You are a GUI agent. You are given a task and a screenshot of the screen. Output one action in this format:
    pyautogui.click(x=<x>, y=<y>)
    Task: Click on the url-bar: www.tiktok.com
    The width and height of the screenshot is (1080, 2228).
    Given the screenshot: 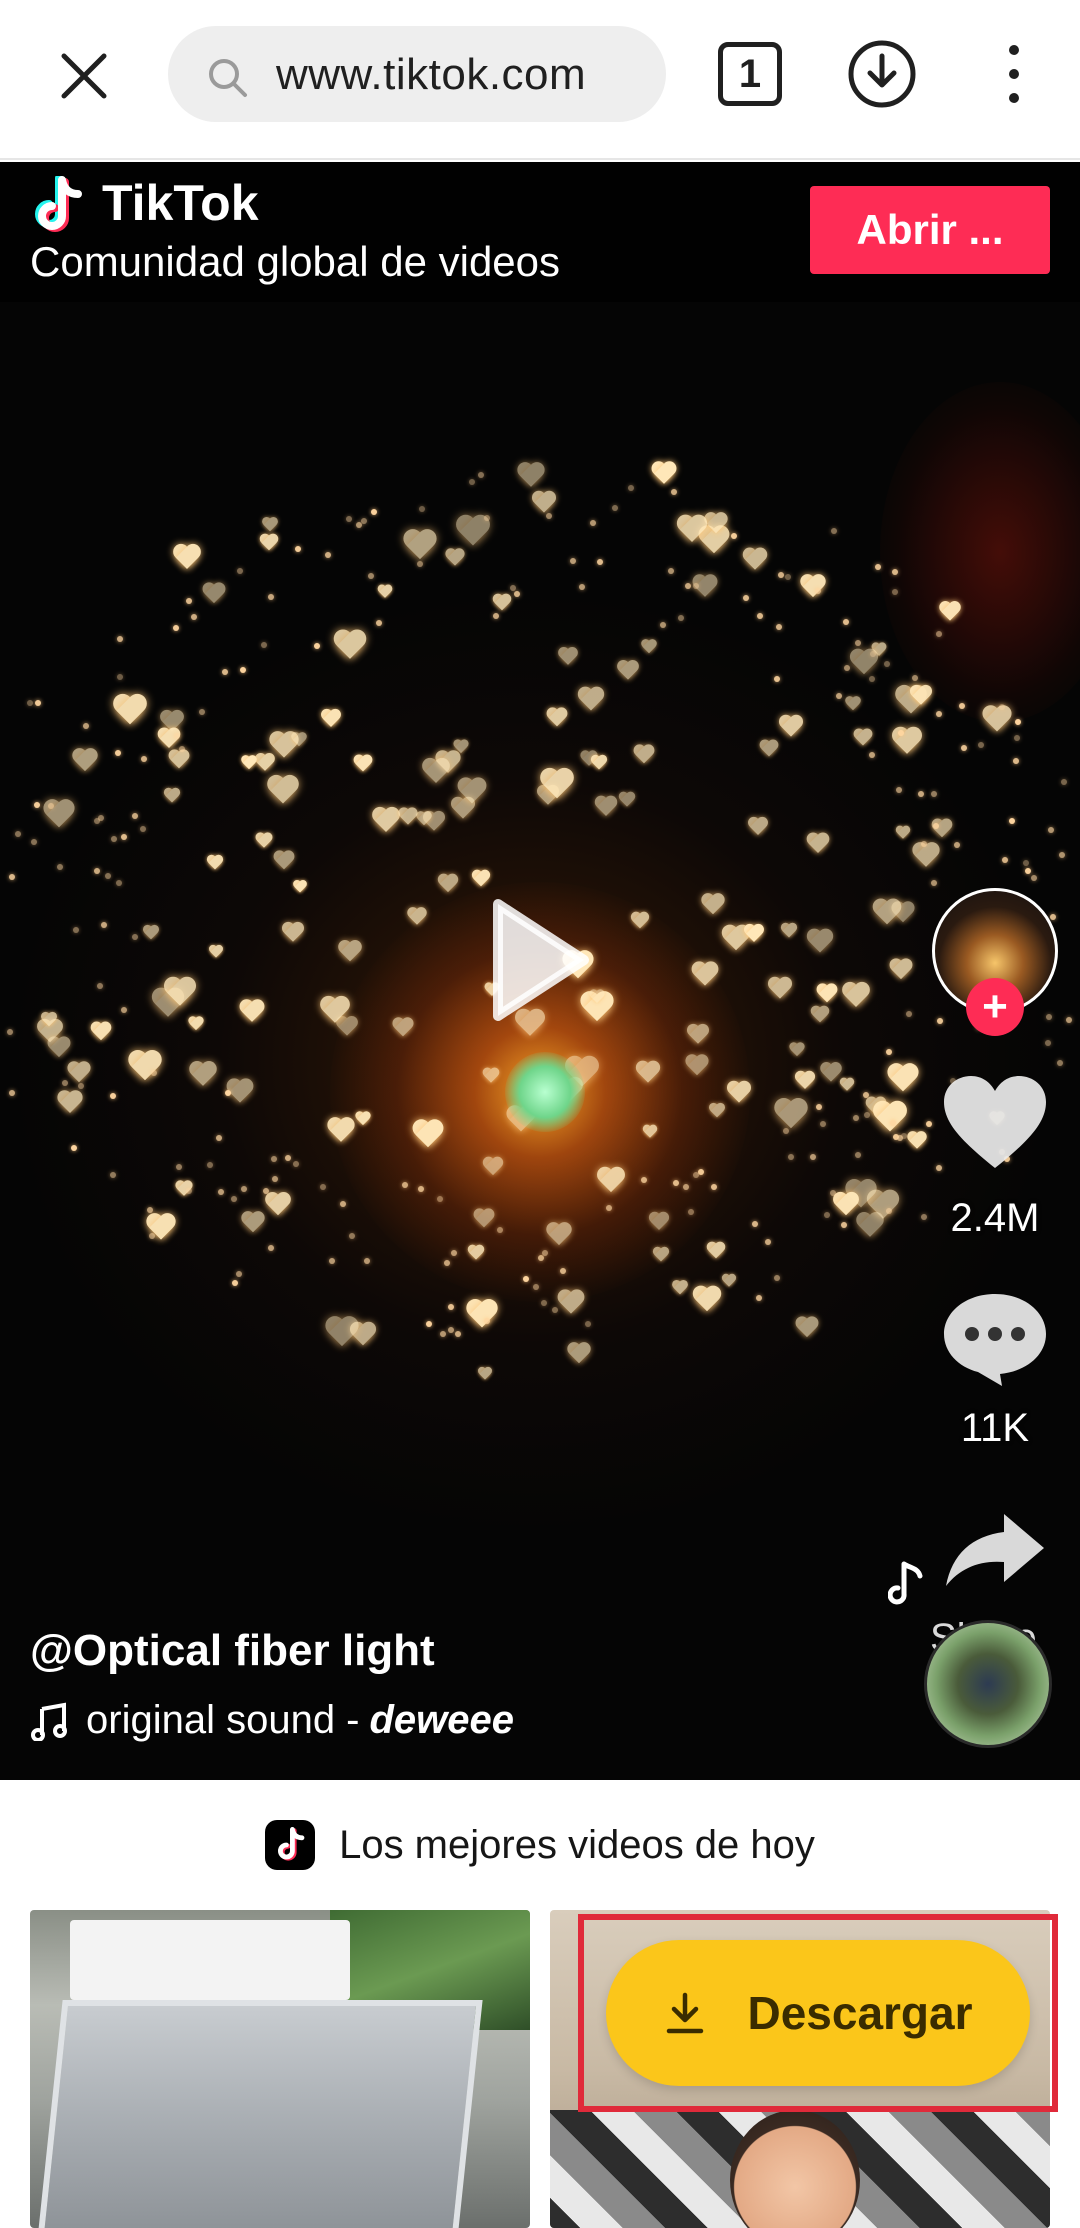 What is the action you would take?
    pyautogui.click(x=417, y=74)
    